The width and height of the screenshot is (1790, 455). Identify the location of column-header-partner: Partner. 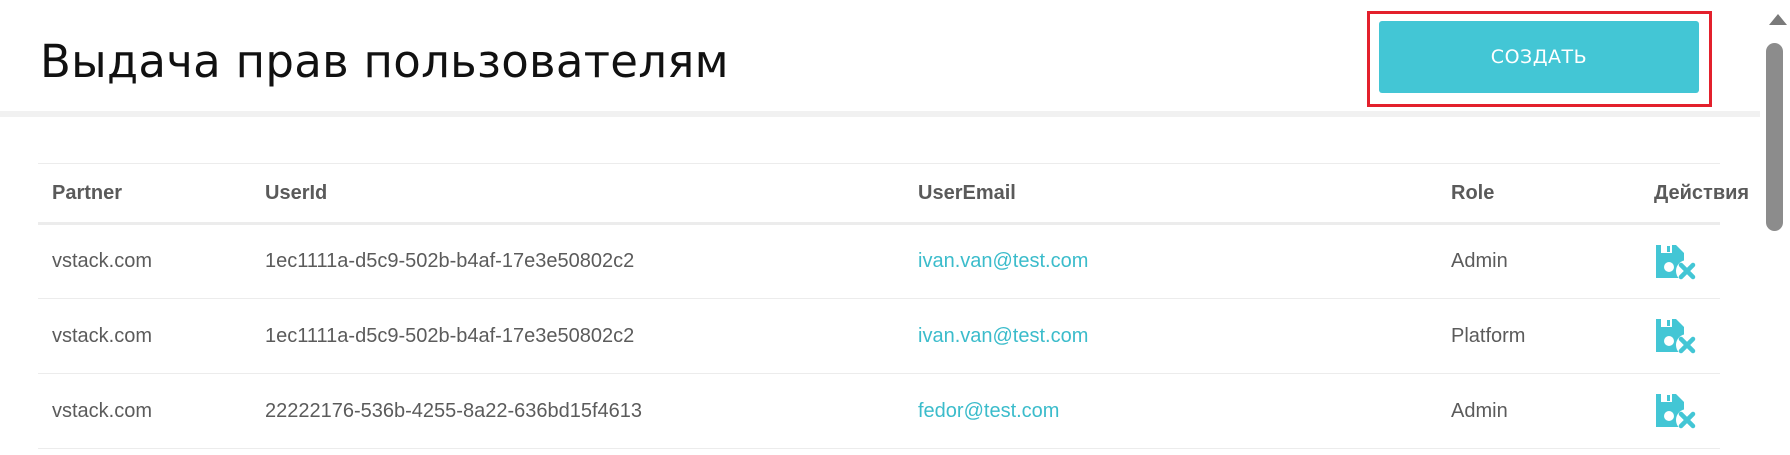
(144, 194).